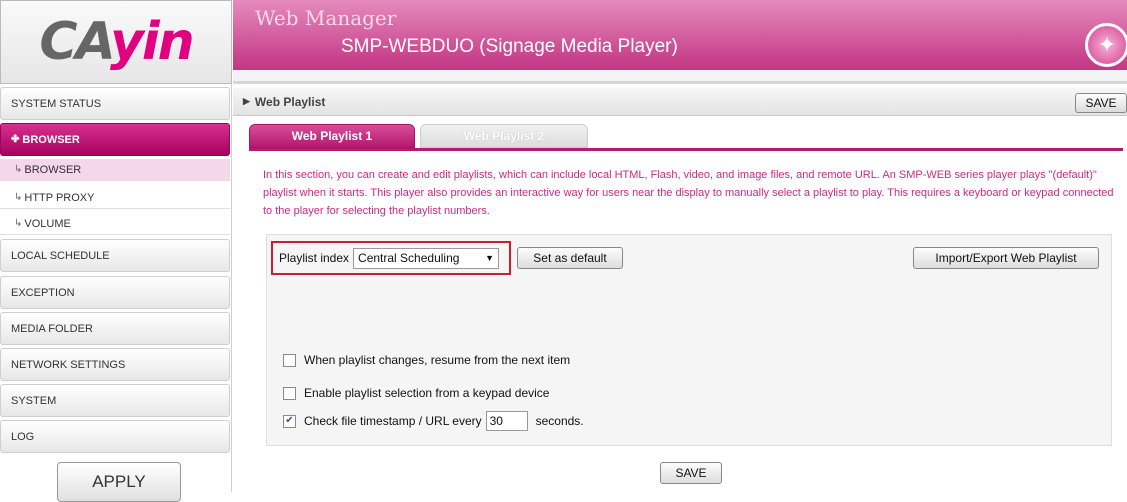 The height and width of the screenshot is (502, 1127). Describe the element at coordinates (314, 258) in the screenshot. I see `playlist-index-label: Playlist index` at that location.